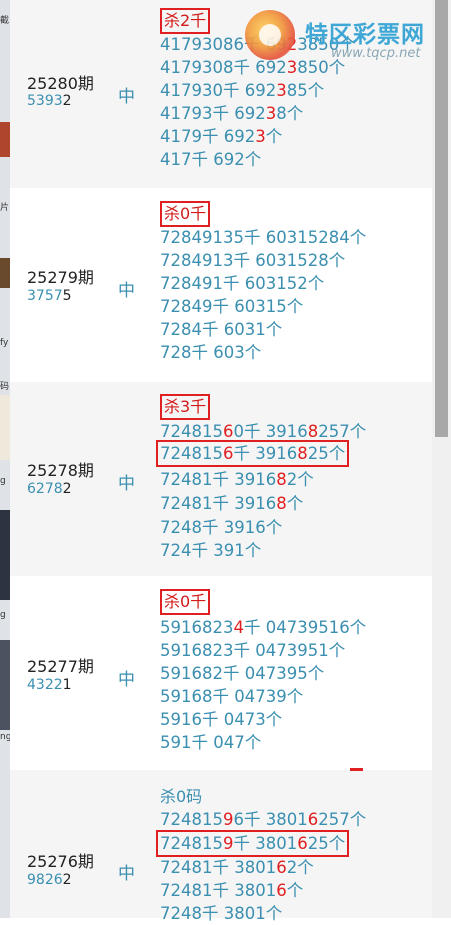 This screenshot has height=925, width=451. I want to click on period-number: 25279期, so click(60, 277).